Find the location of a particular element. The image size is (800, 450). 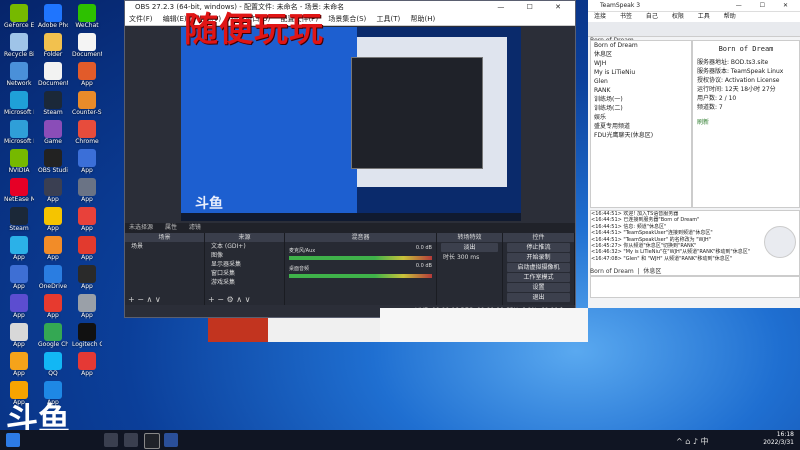

studio-mode-button: 工作室模式 is located at coordinates (538, 277).